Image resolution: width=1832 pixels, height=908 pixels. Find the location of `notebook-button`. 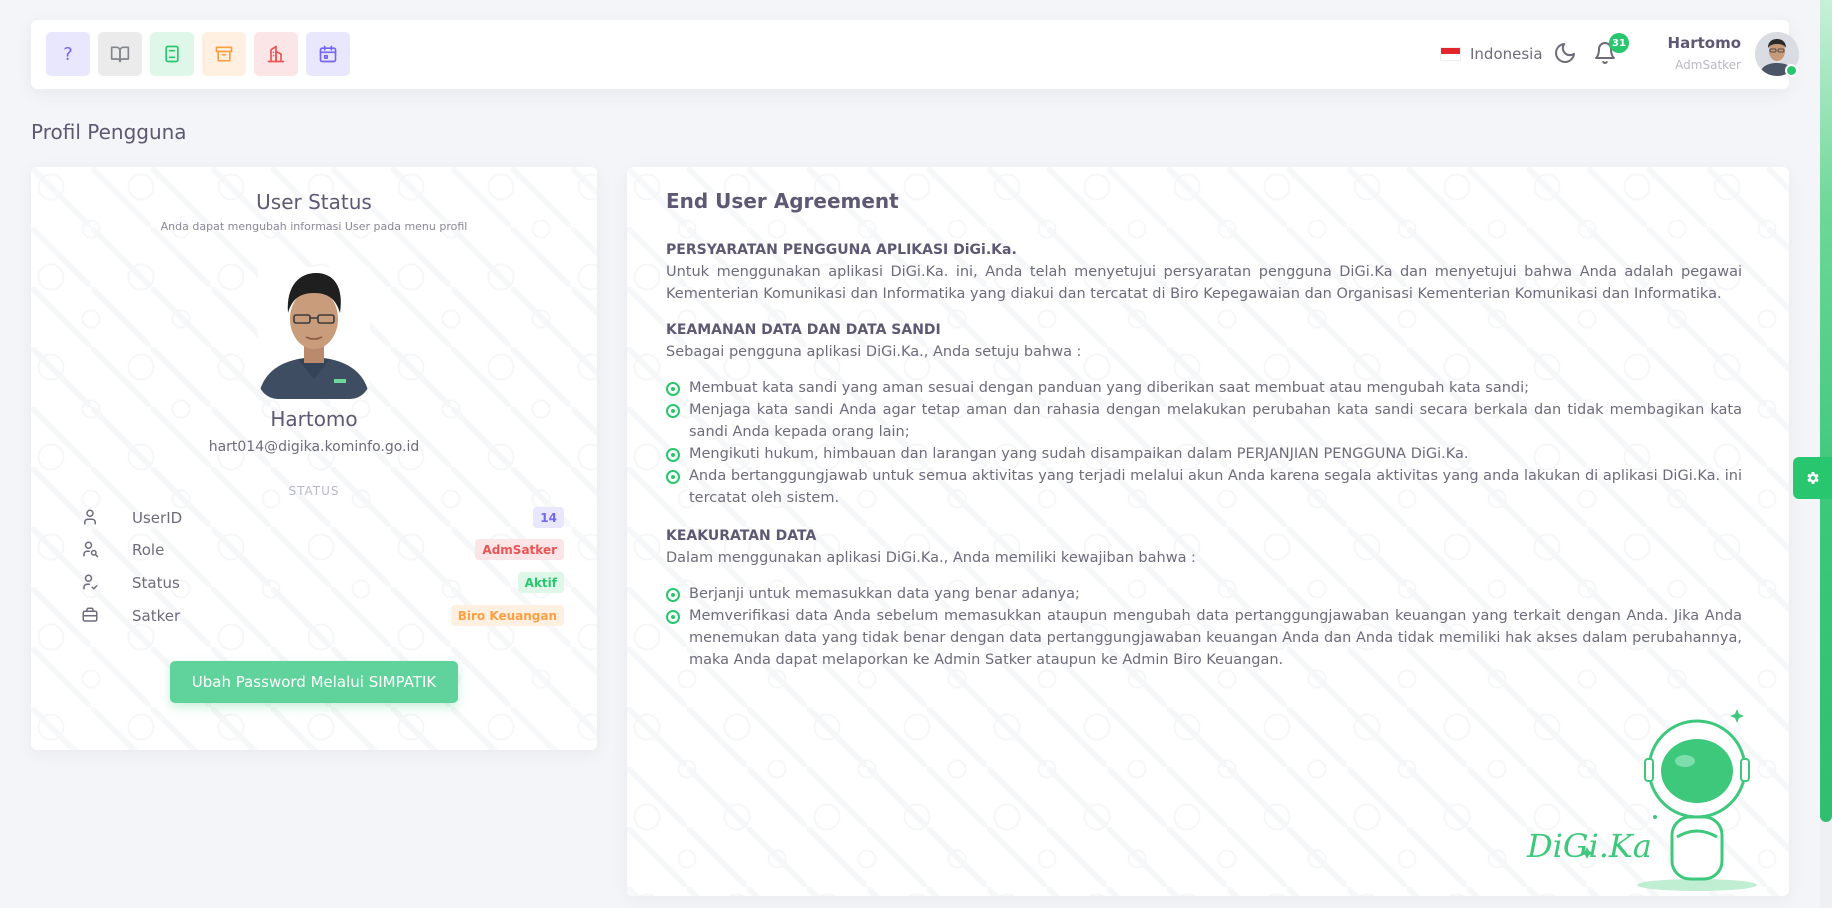

notebook-button is located at coordinates (172, 54).